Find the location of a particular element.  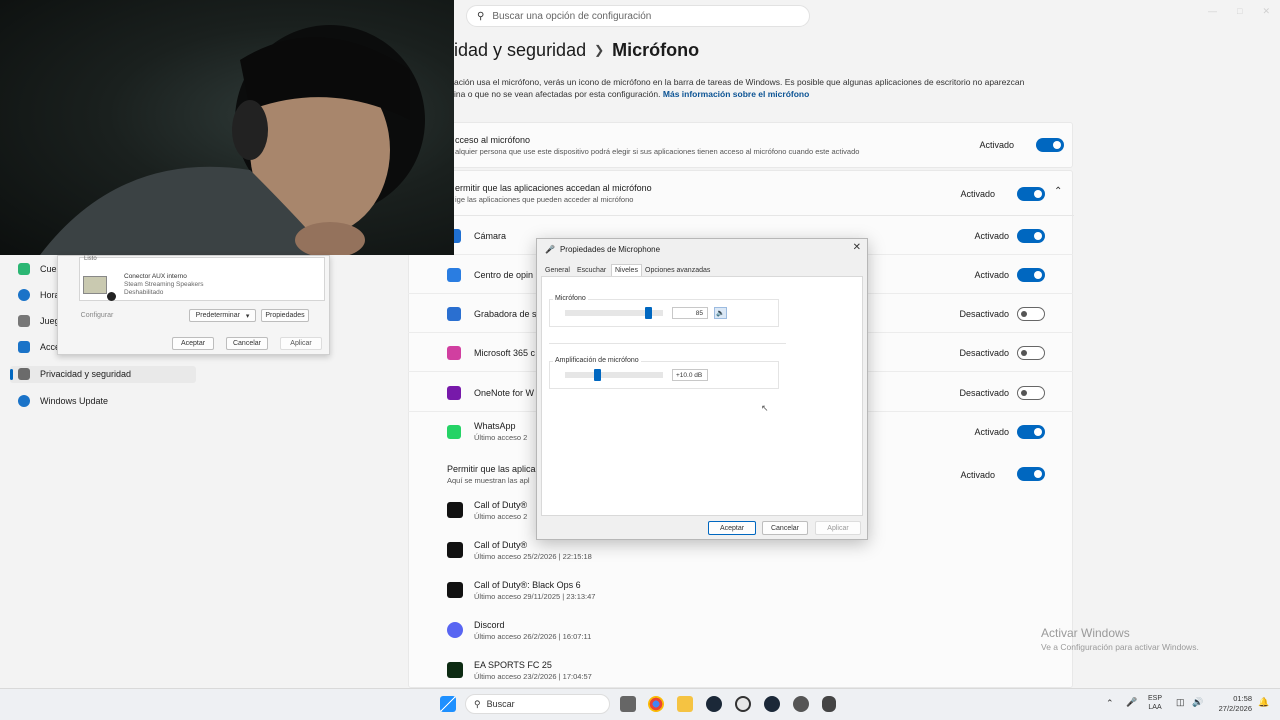

whatsapp-icon is located at coordinates (454, 432).